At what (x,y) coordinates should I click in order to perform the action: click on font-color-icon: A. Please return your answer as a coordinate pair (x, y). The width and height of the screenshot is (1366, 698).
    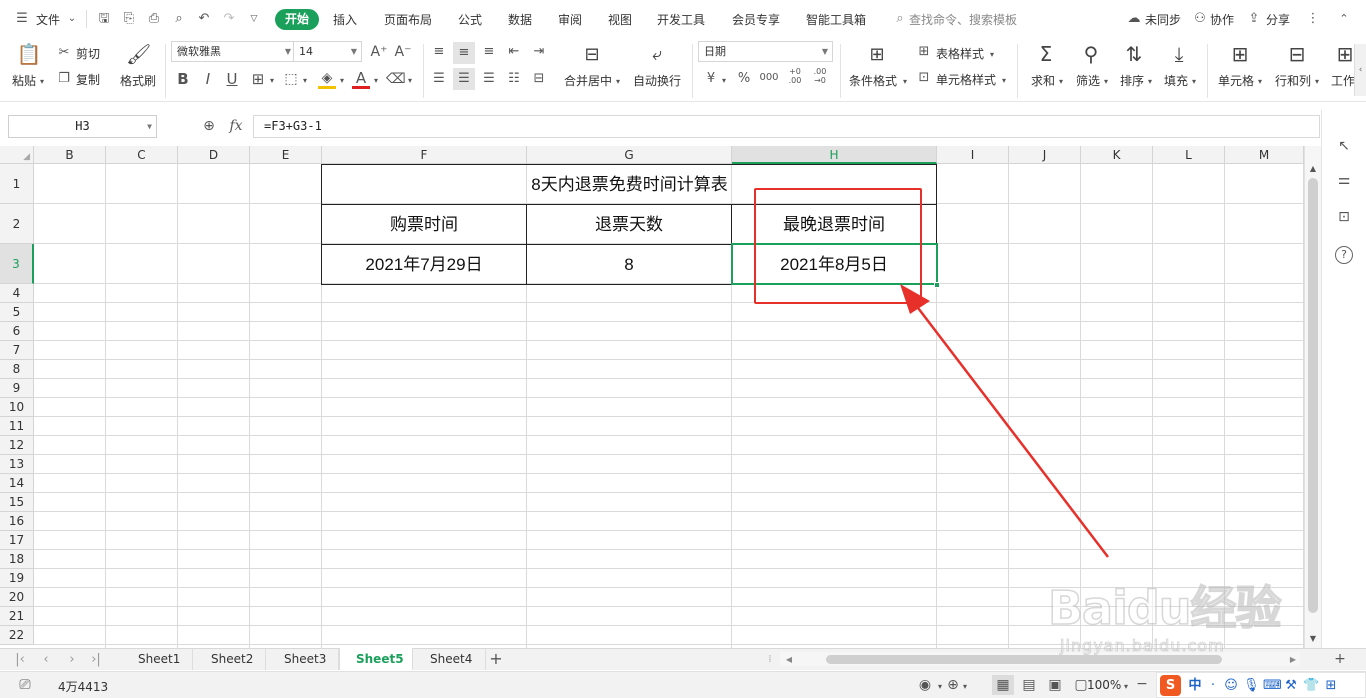
    Looking at the image, I should click on (361, 79).